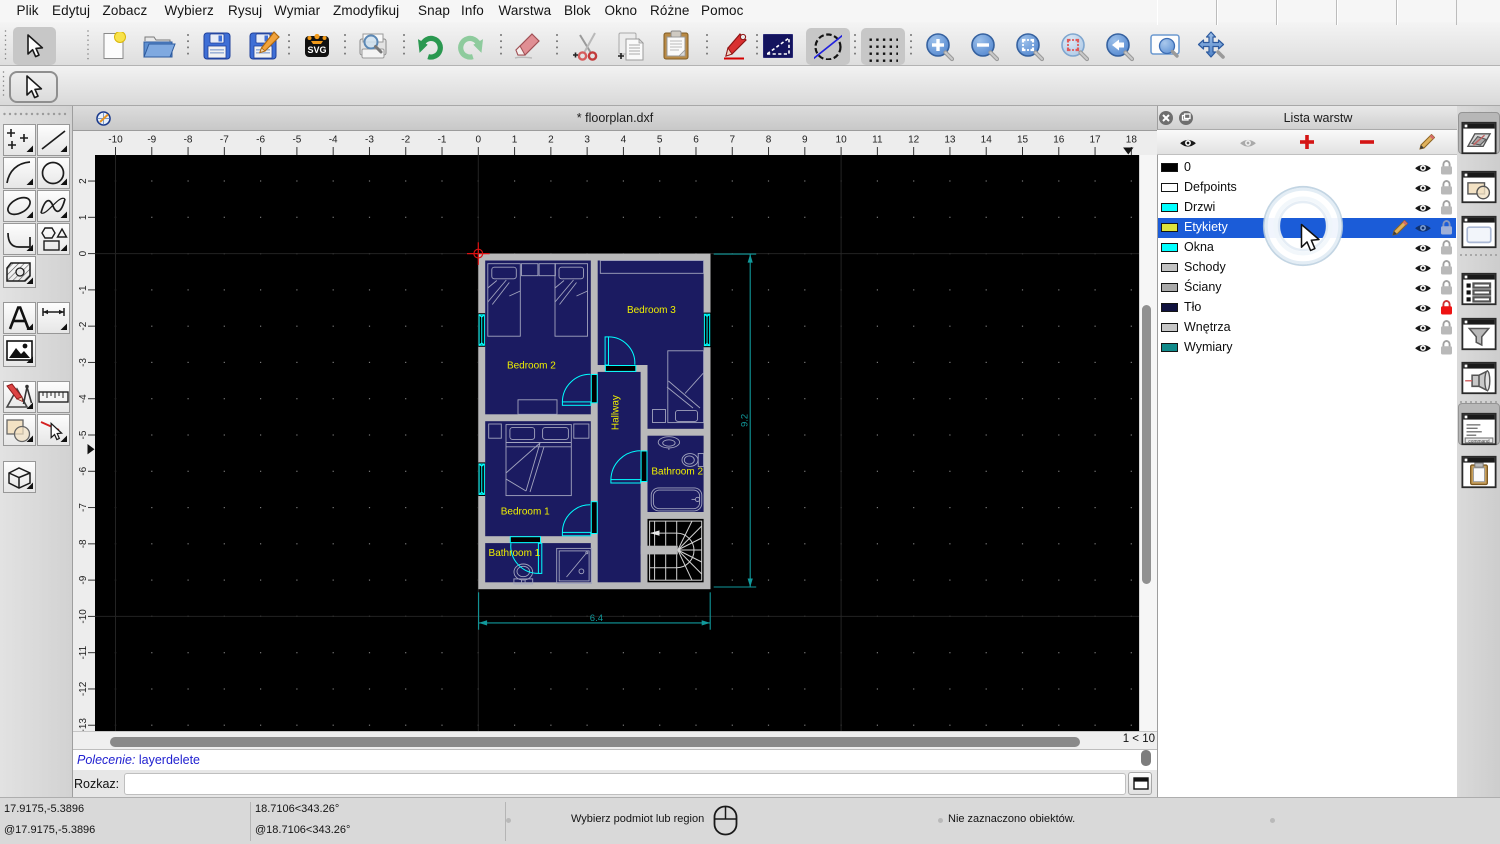 The width and height of the screenshot is (1500, 844). Describe the element at coordinates (596, 618) in the screenshot. I see `svg-text: 6.4` at that location.